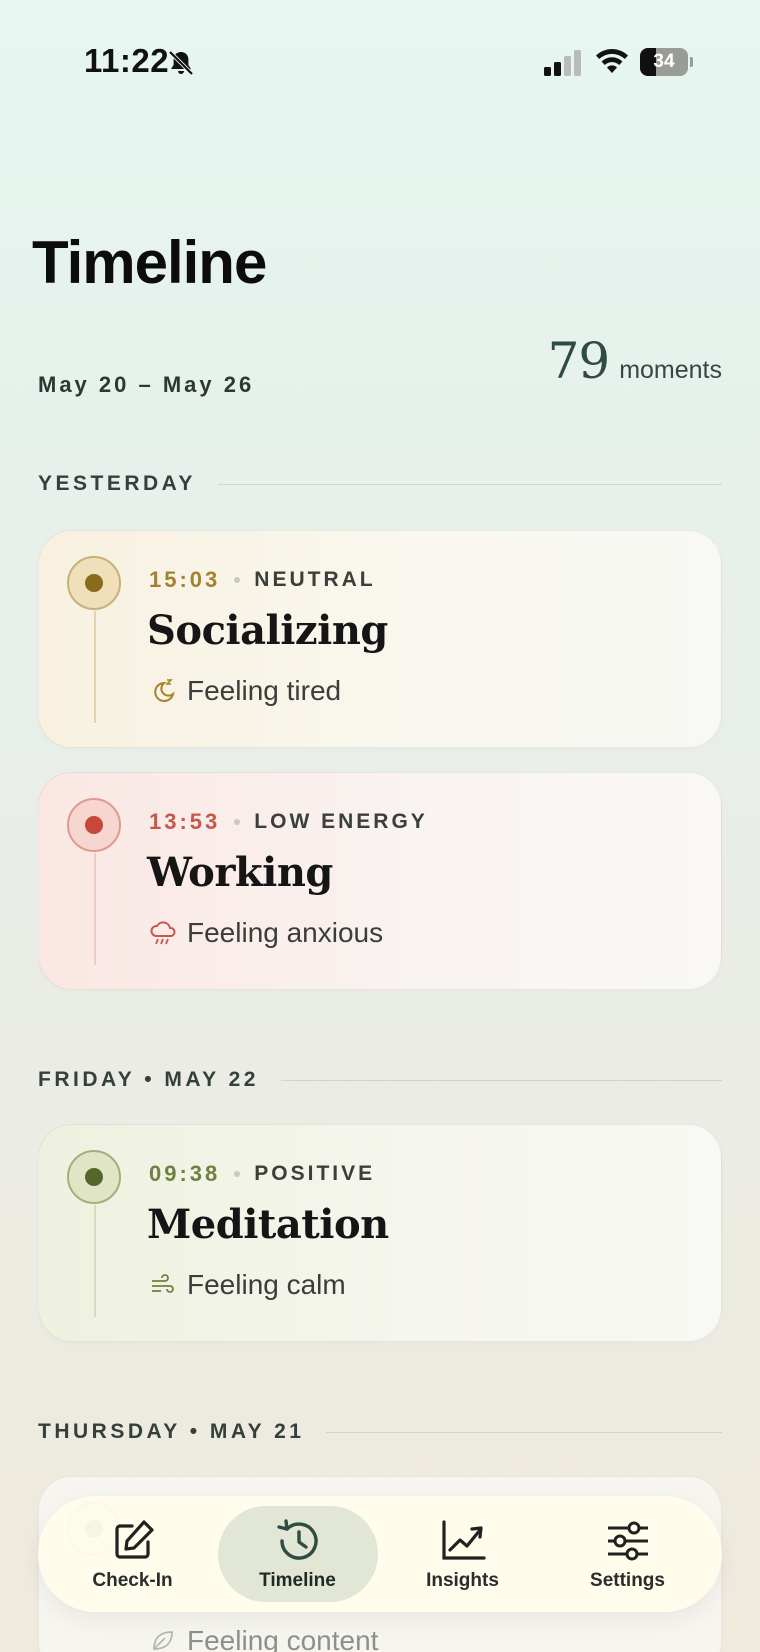  I want to click on moments-summary: 79 moments, so click(635, 361).